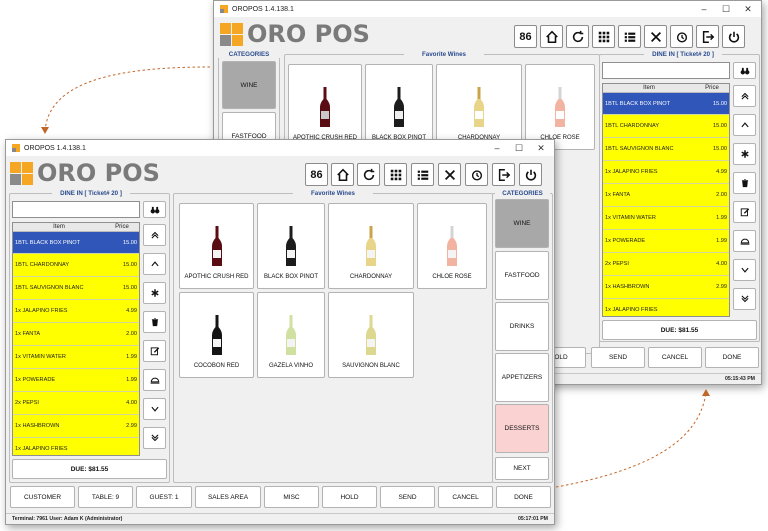 This screenshot has height=531, width=768. What do you see at coordinates (249, 85) in the screenshot?
I see `back-category-wine: WINE` at bounding box center [249, 85].